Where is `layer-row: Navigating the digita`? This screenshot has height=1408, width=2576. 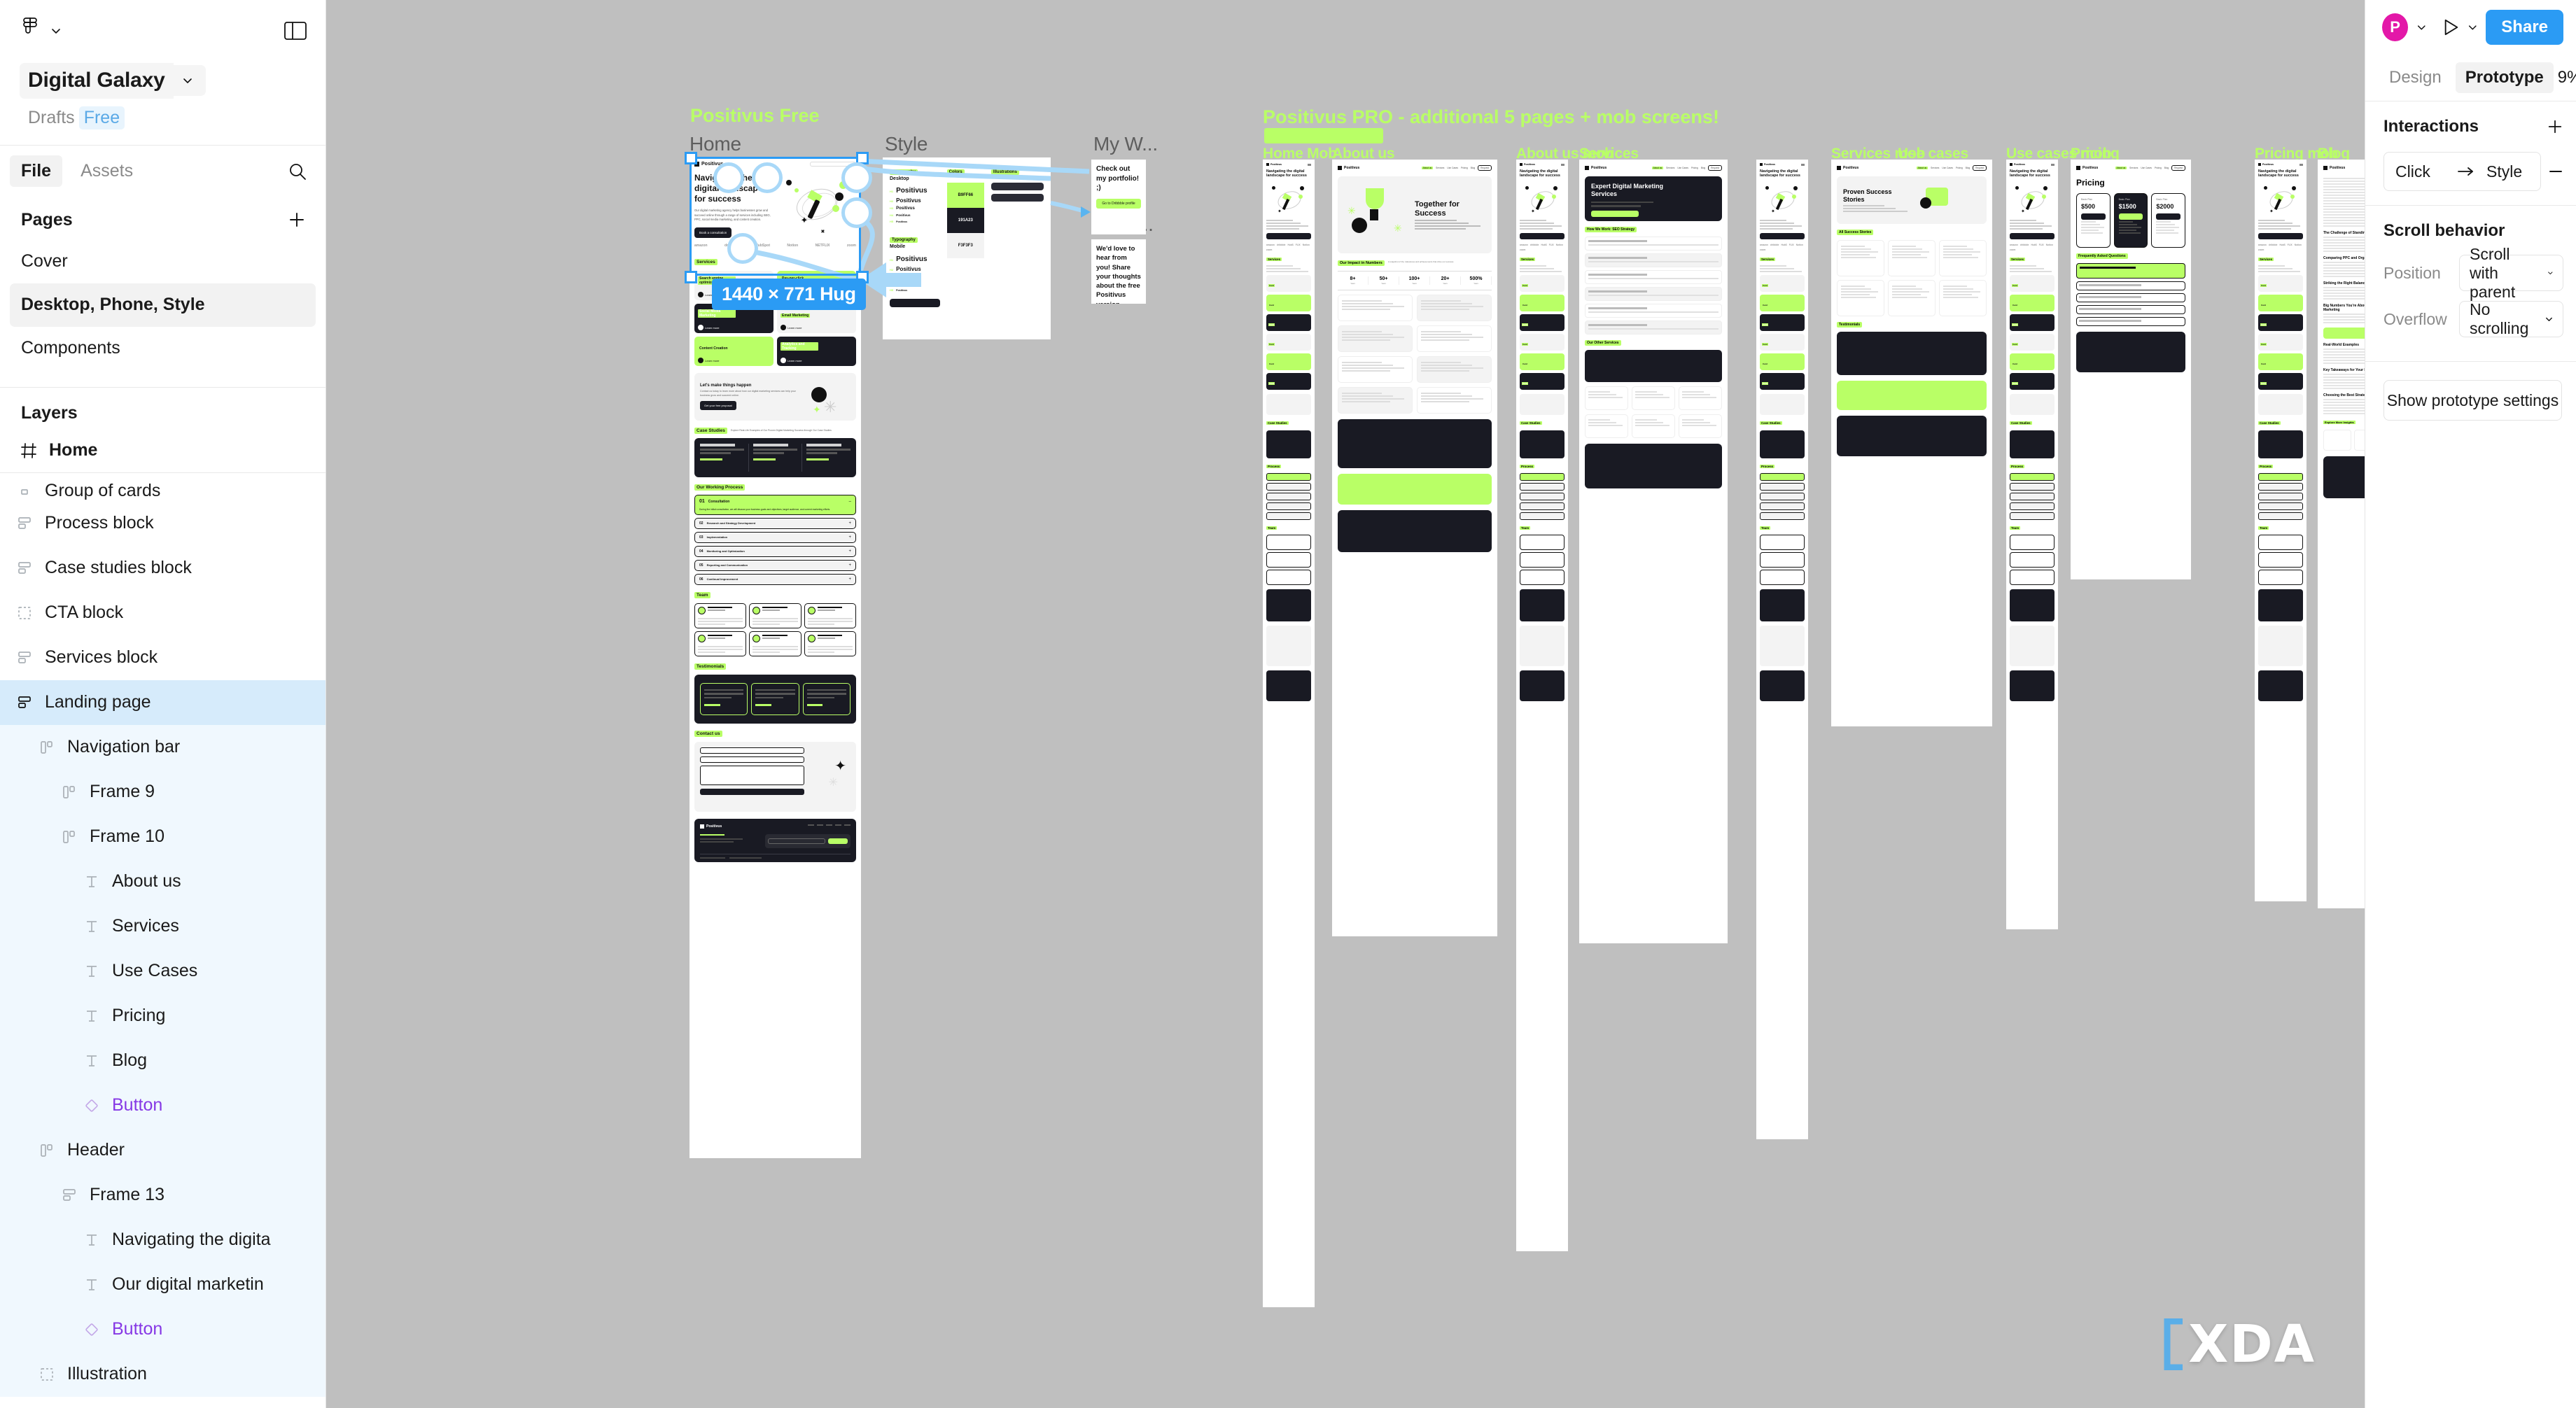 layer-row: Navigating the digita is located at coordinates (163, 1239).